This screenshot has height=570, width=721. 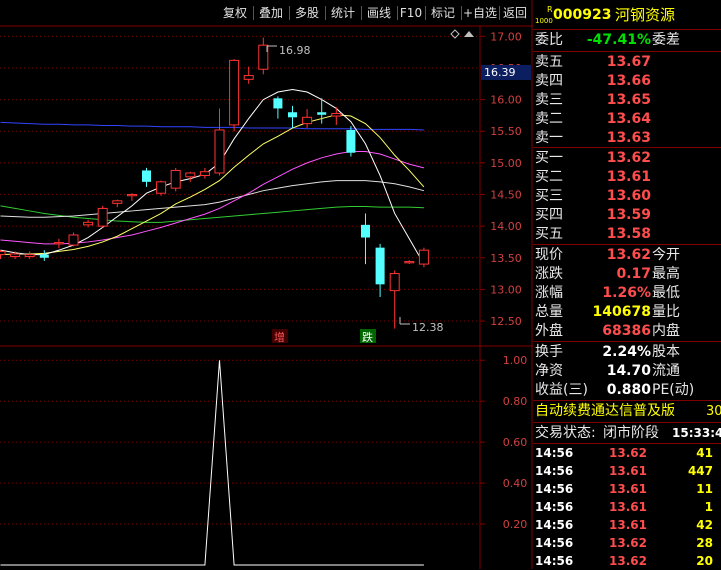 I want to click on ask-level: 卖四 13.66, so click(x=627, y=81).